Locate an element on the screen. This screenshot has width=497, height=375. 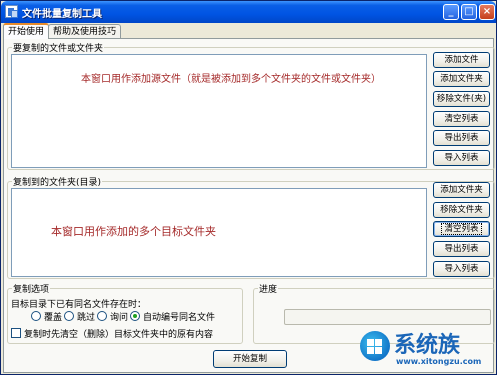
skip-radio is located at coordinates (69, 316).